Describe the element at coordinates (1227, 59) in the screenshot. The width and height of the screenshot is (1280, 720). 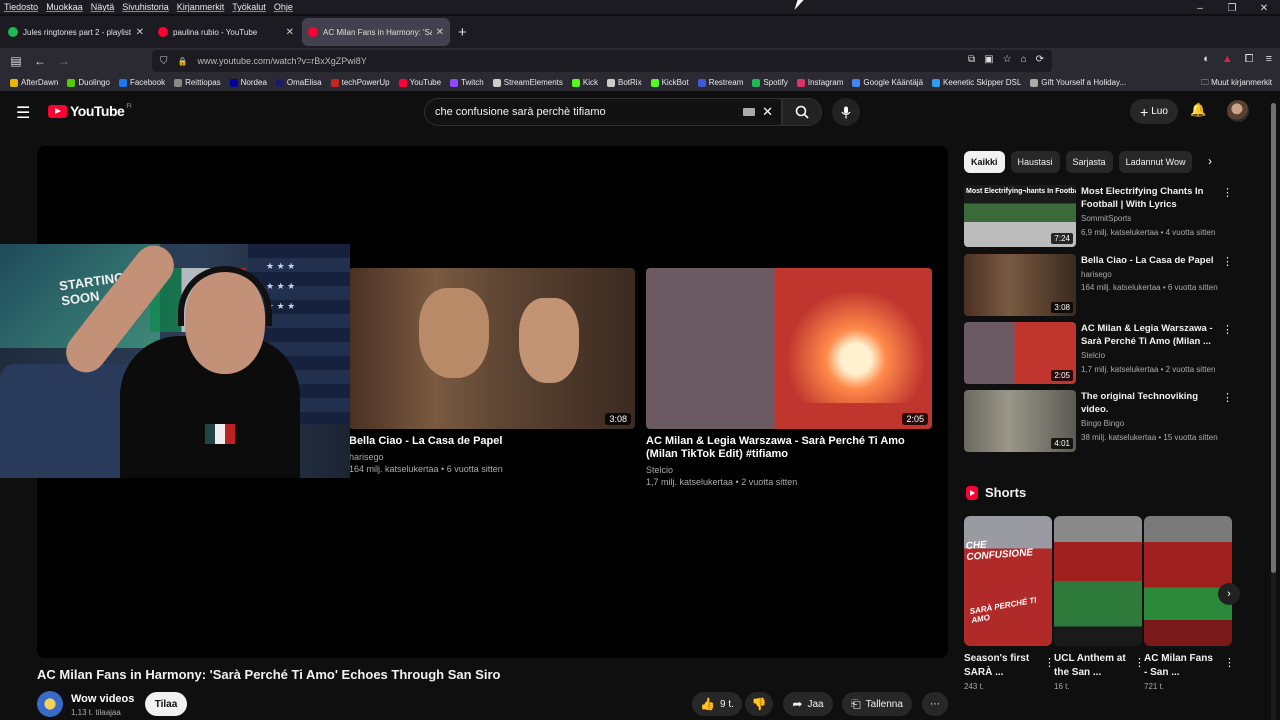
I see `extension-badge-icon: ▲` at that location.